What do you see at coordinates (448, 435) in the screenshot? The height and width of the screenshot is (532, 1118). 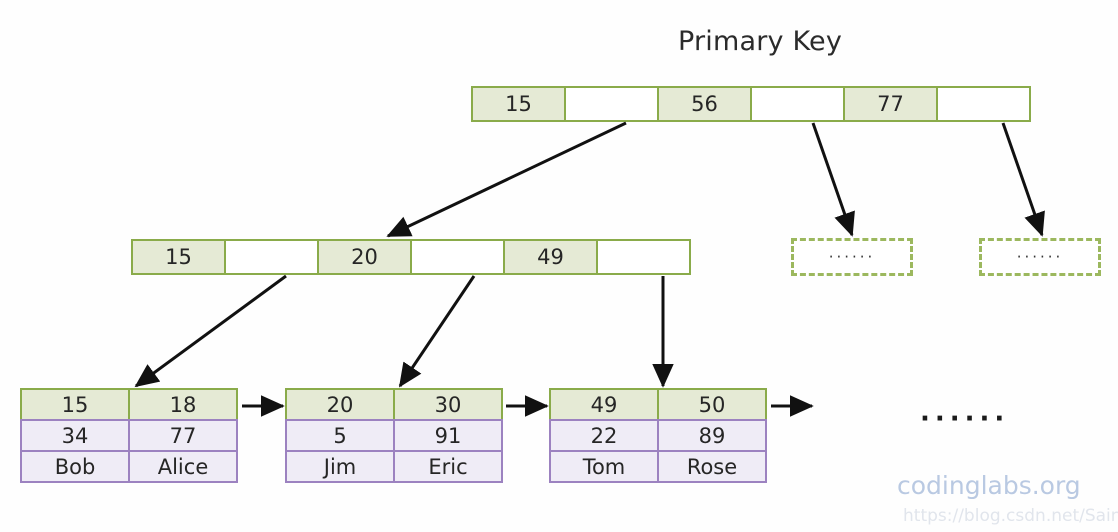 I see `leaf-value-cell: 91` at bounding box center [448, 435].